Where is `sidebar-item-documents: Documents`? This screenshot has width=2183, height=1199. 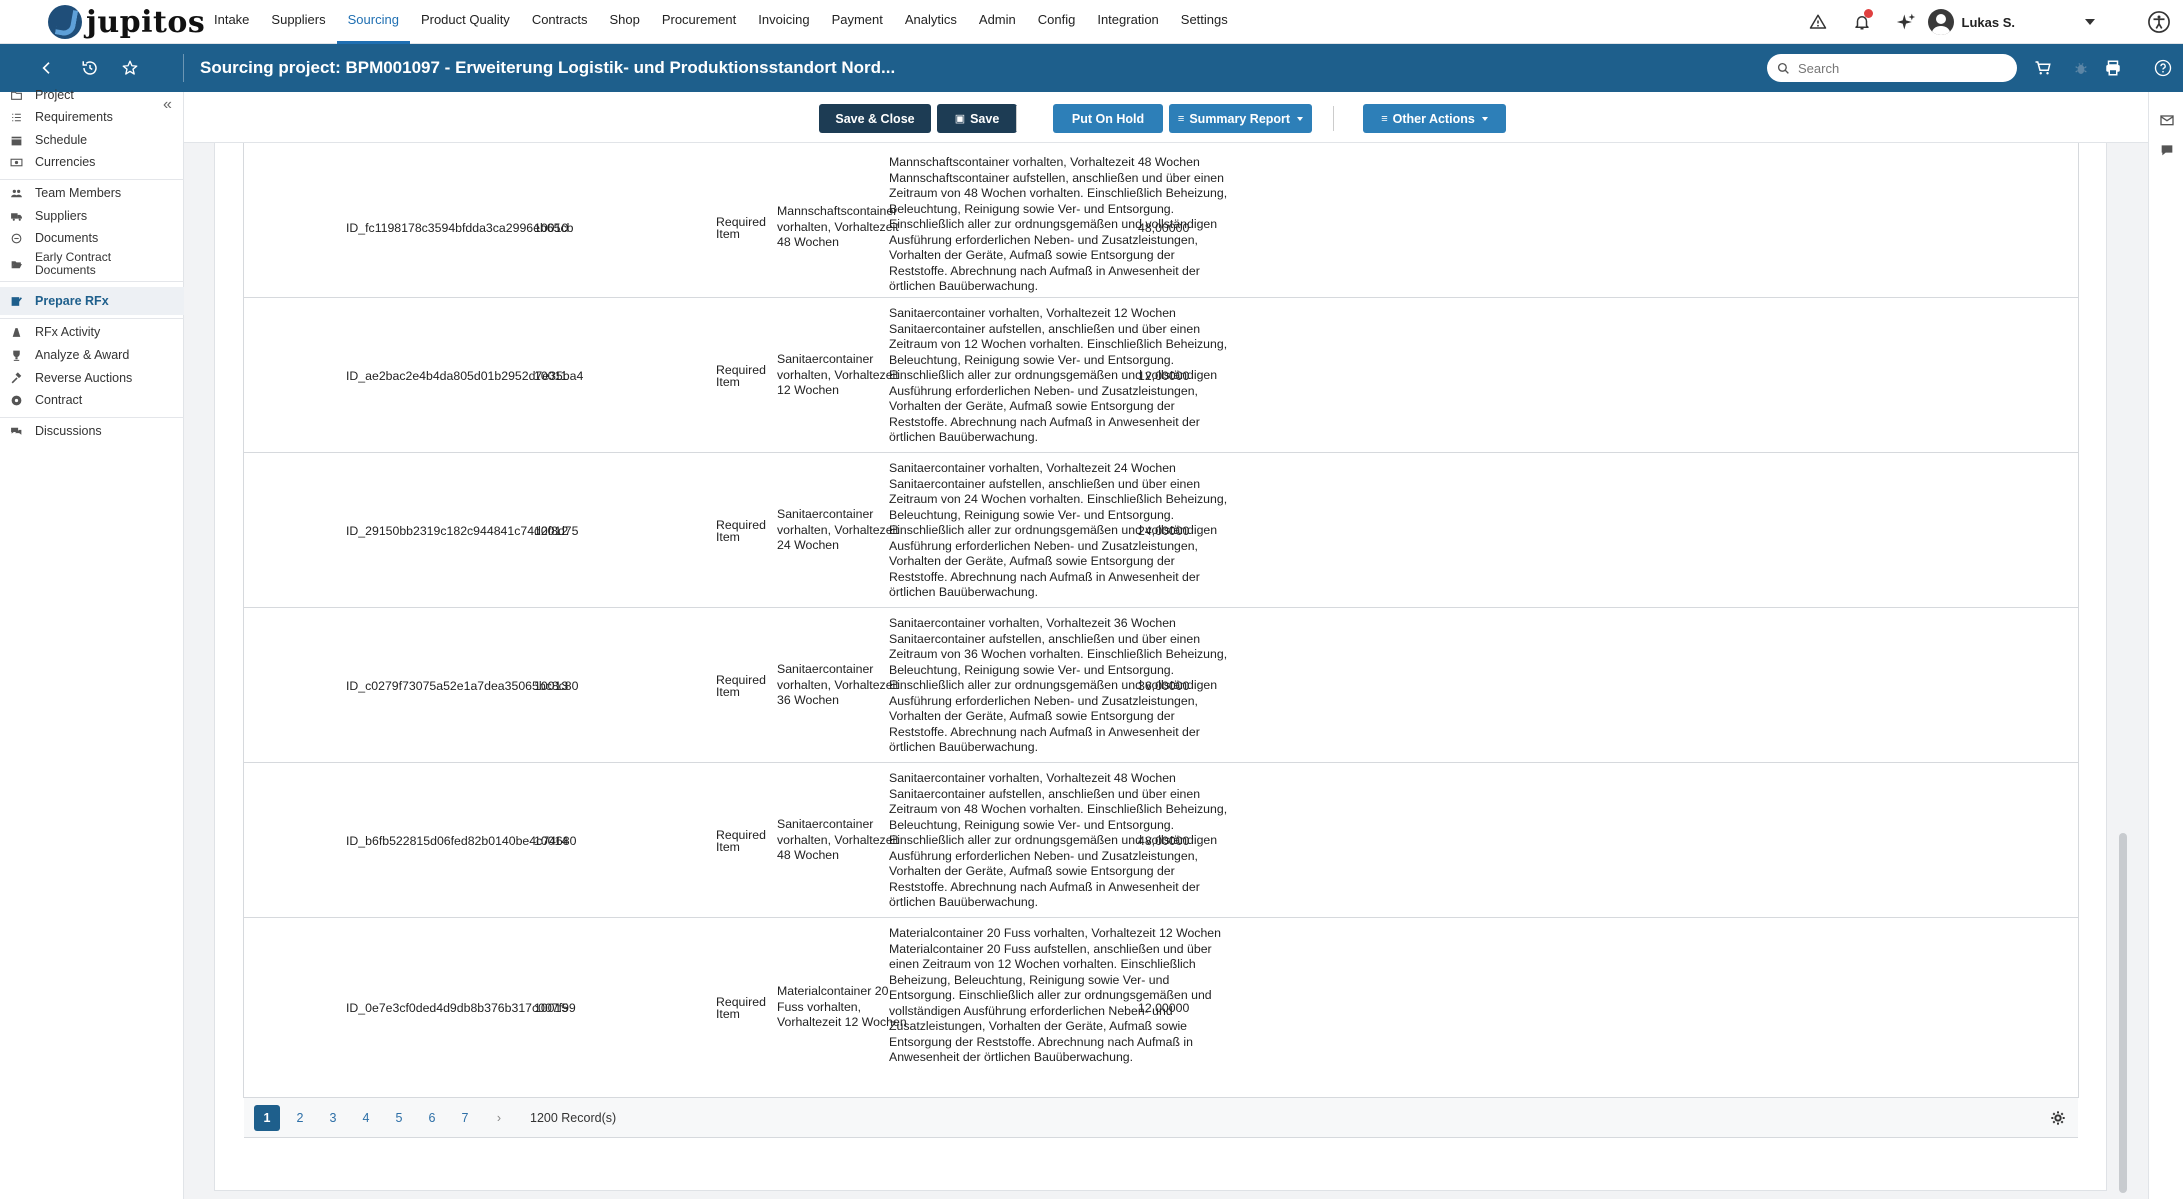 sidebar-item-documents: Documents is located at coordinates (92, 238).